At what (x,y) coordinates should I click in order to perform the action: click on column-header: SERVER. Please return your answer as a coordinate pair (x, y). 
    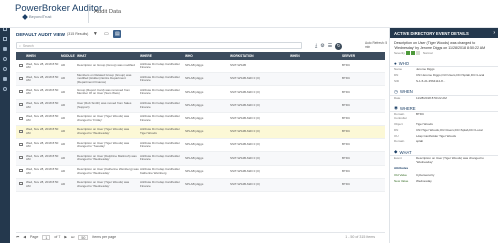
    Looking at the image, I should click on (363, 56).